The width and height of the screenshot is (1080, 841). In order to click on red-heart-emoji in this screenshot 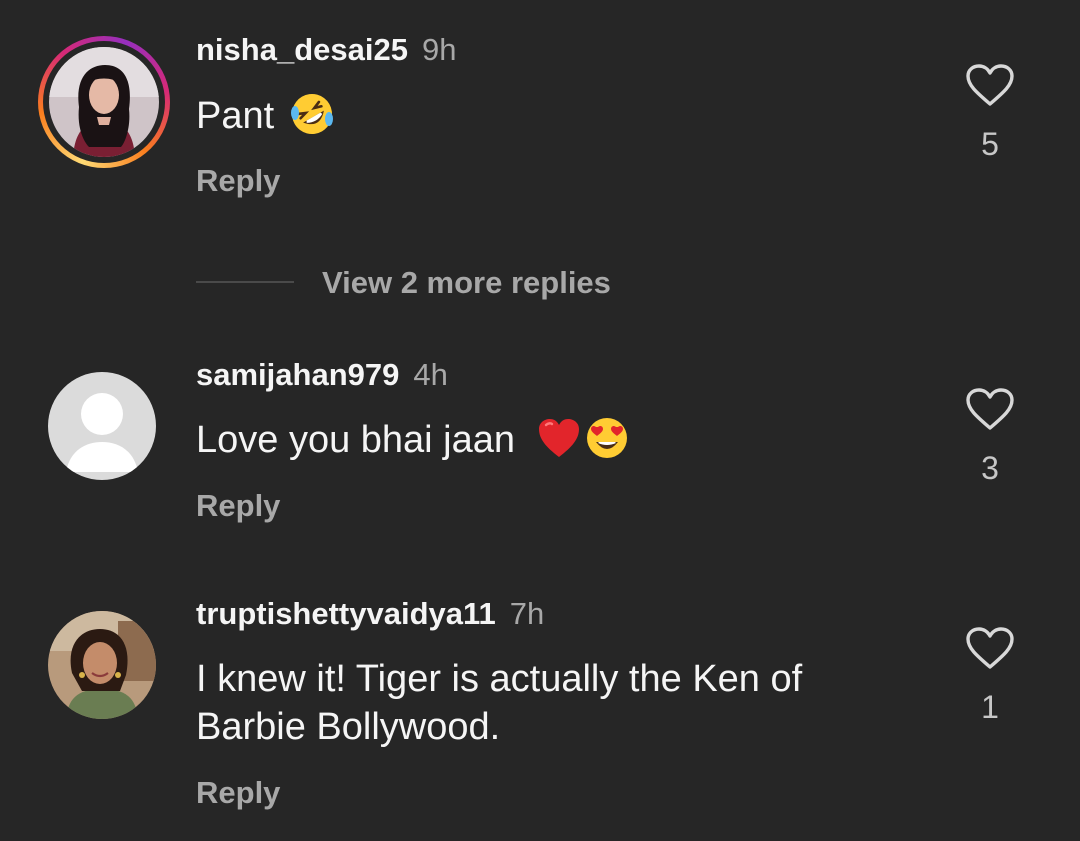, I will do `click(559, 438)`.